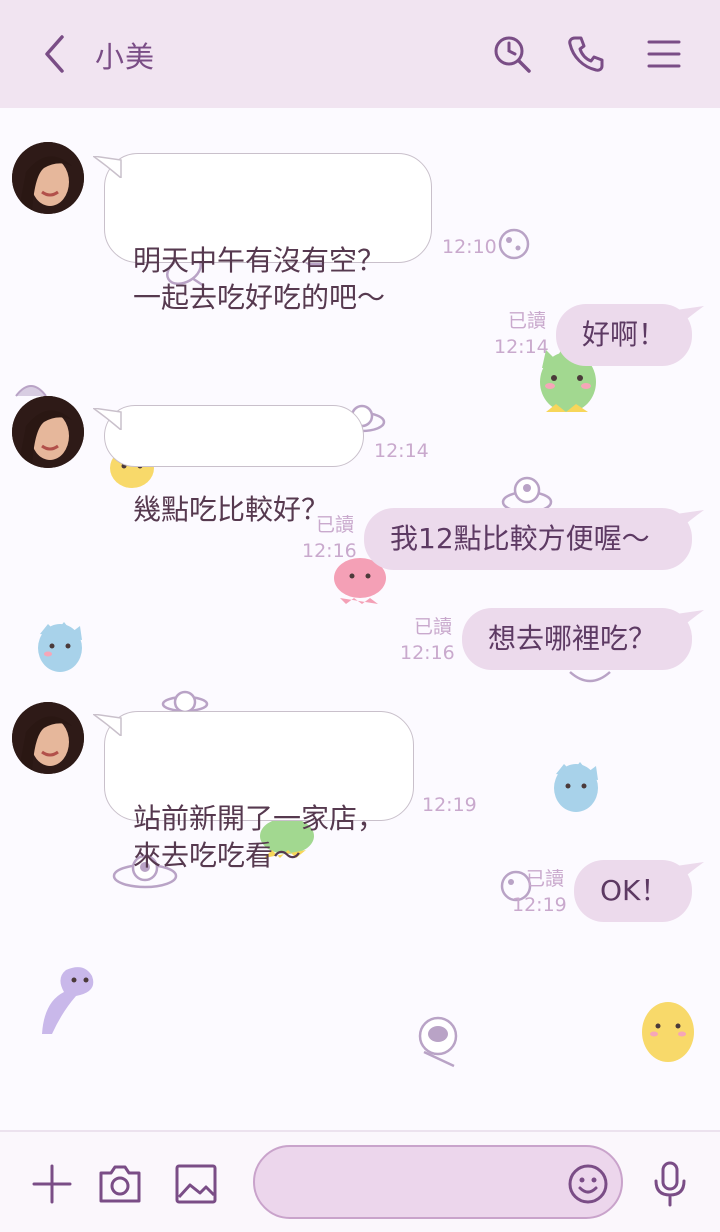  I want to click on camera-icon, so click(120, 1184).